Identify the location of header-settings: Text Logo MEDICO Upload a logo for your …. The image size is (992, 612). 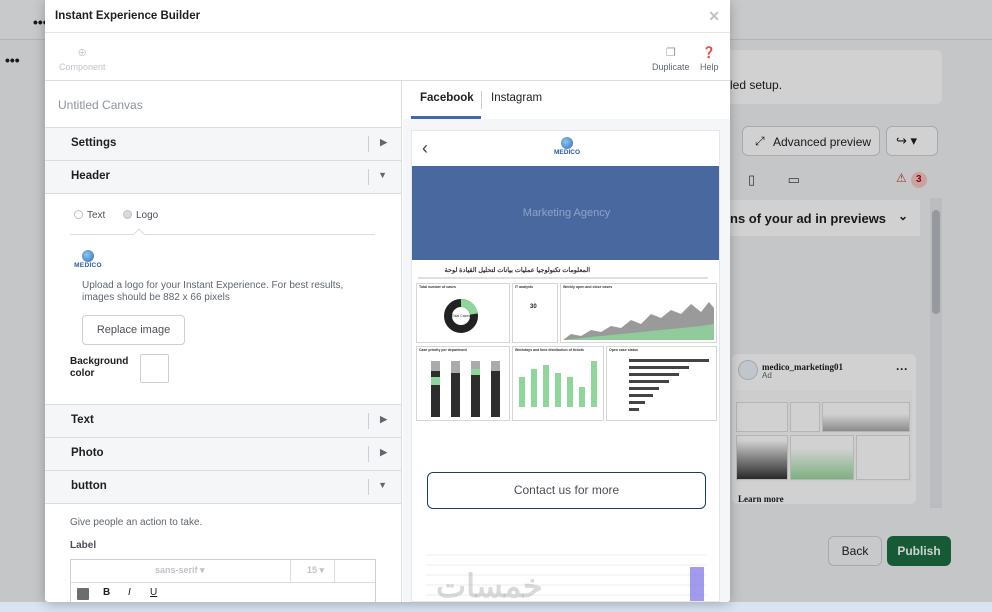
(223, 299).